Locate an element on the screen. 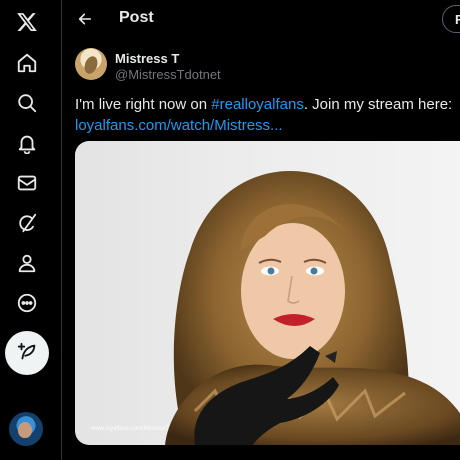  author-avatar is located at coordinates (91, 64).